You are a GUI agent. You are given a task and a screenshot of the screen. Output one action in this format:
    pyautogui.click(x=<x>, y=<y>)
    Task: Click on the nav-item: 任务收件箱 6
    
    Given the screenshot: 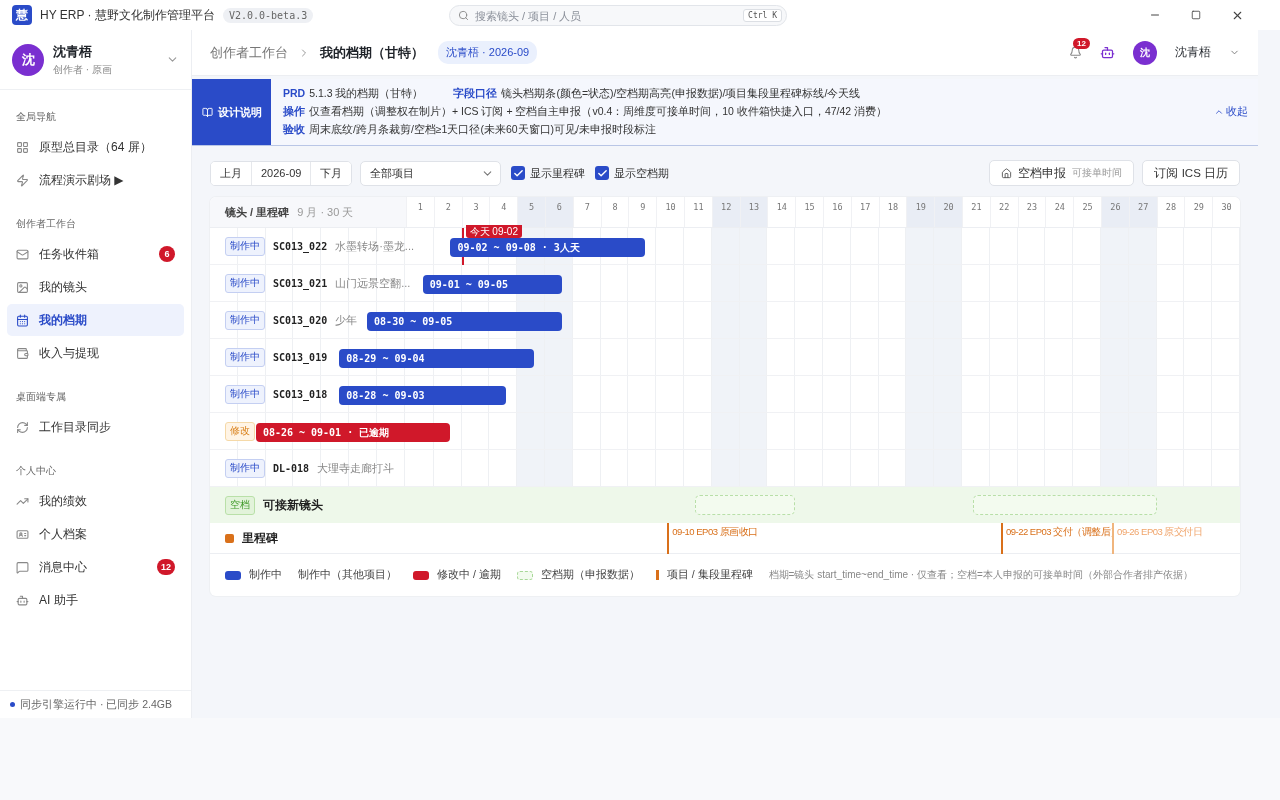 What is the action you would take?
    pyautogui.click(x=95, y=254)
    